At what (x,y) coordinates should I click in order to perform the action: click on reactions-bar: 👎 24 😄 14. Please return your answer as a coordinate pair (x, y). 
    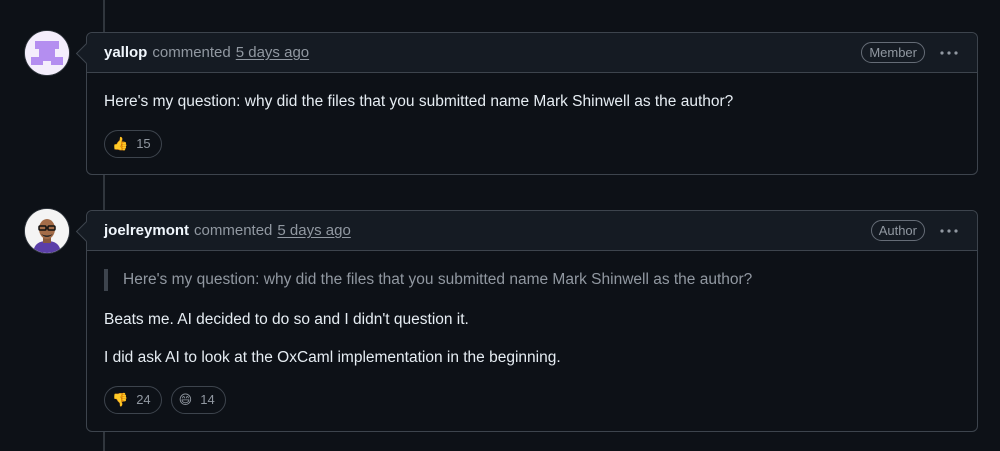
    Looking at the image, I should click on (532, 400).